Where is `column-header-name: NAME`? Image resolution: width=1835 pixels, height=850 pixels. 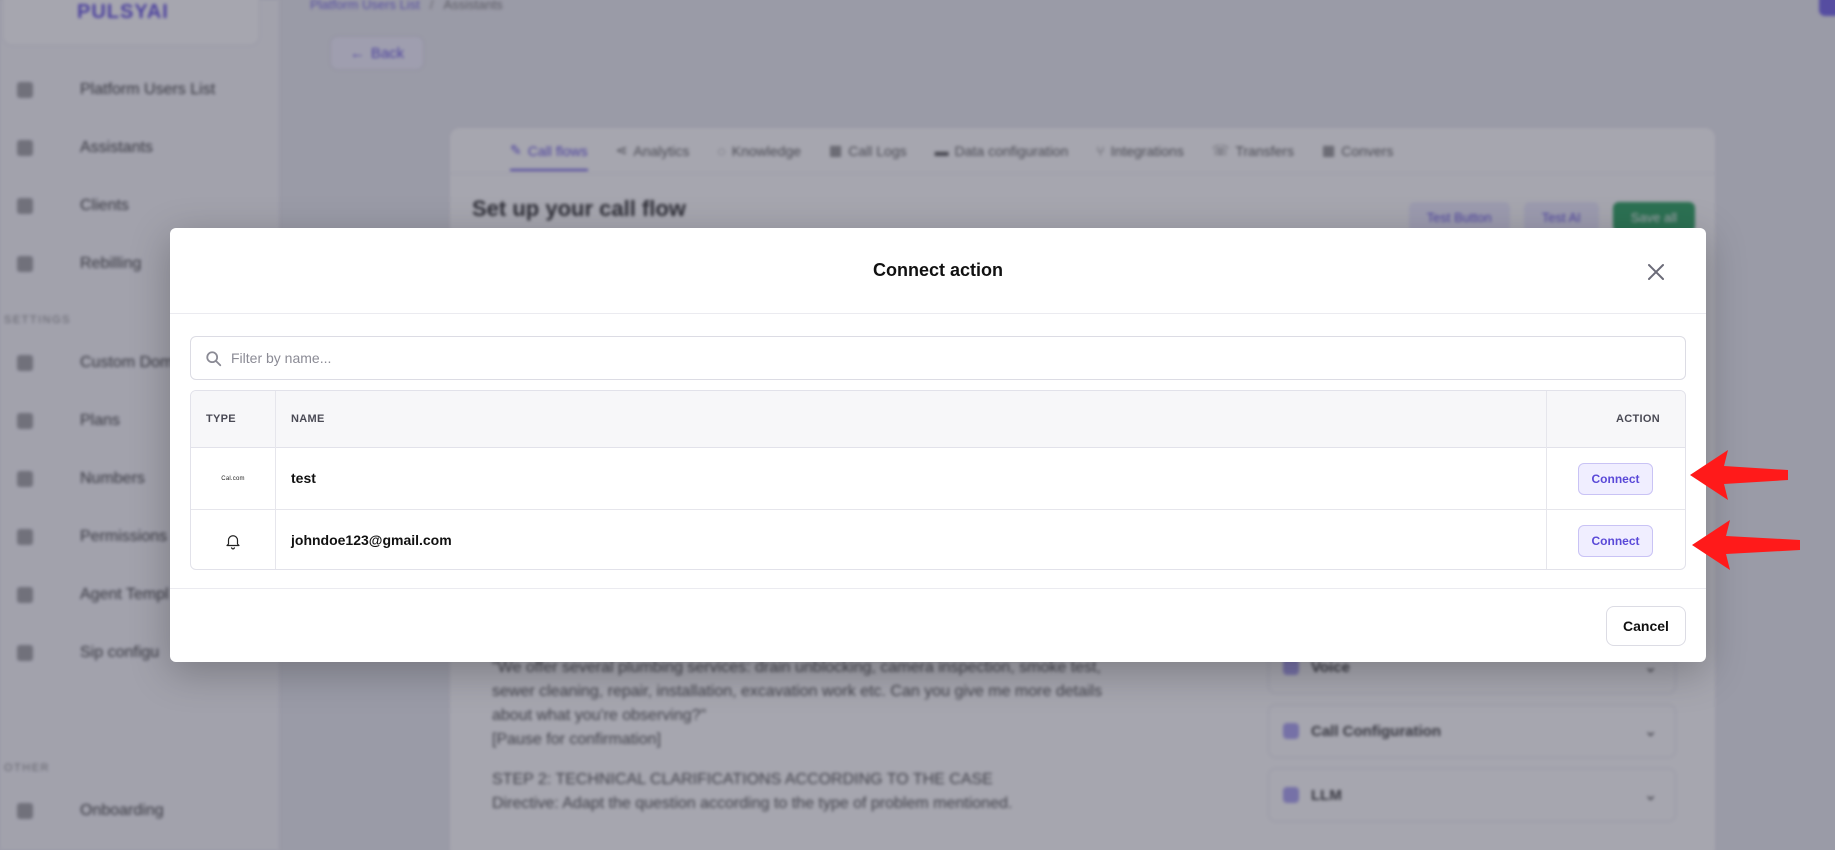 column-header-name: NAME is located at coordinates (308, 419).